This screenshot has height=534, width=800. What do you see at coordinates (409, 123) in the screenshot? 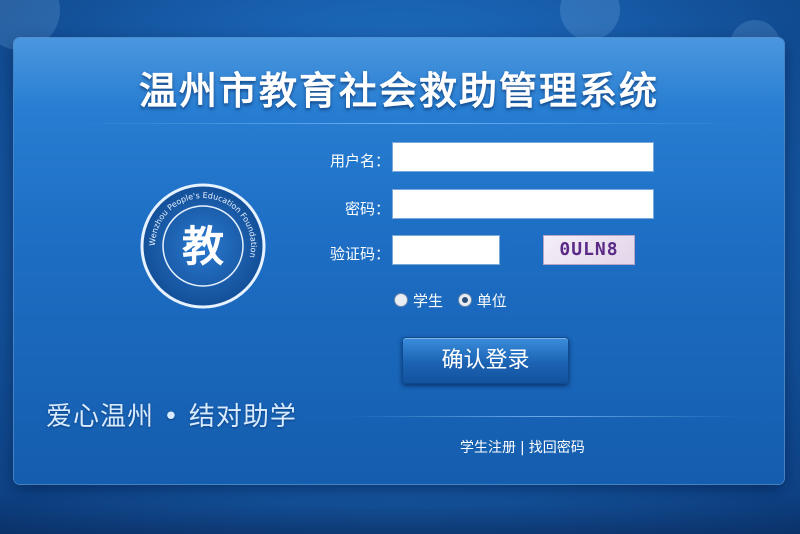
I see `title-divider` at bounding box center [409, 123].